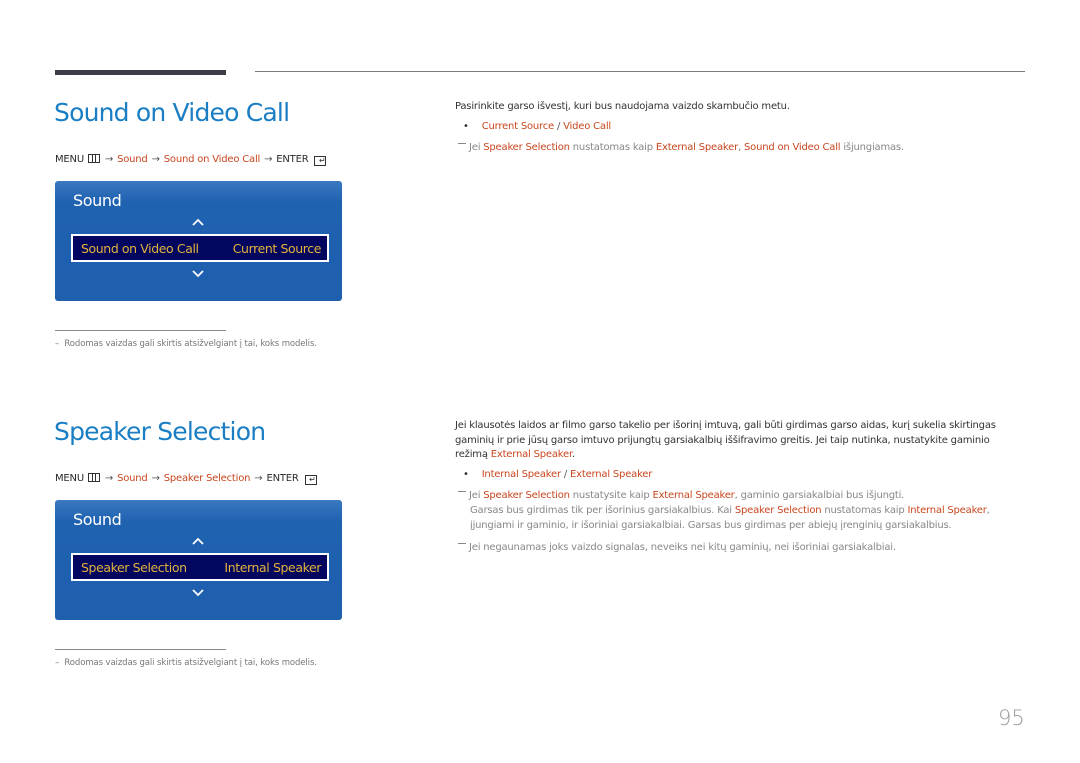 The width and height of the screenshot is (1080, 763). Describe the element at coordinates (277, 248) in the screenshot. I see `osd-item-value: Current Source` at that location.